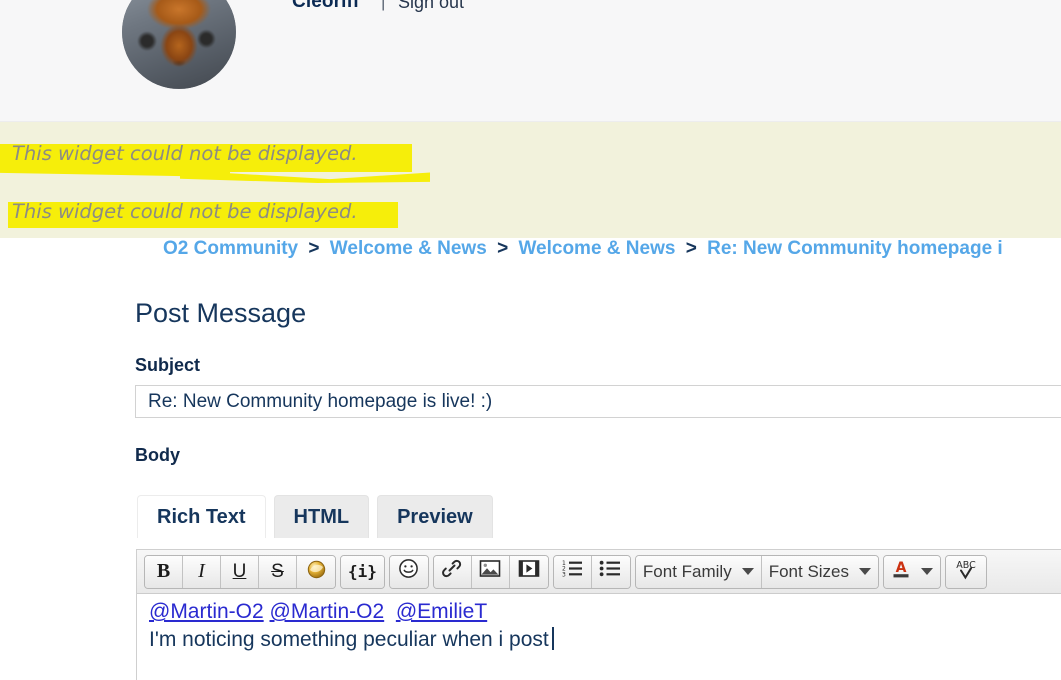 This screenshot has width=1061, height=680. I want to click on image-icon, so click(490, 571).